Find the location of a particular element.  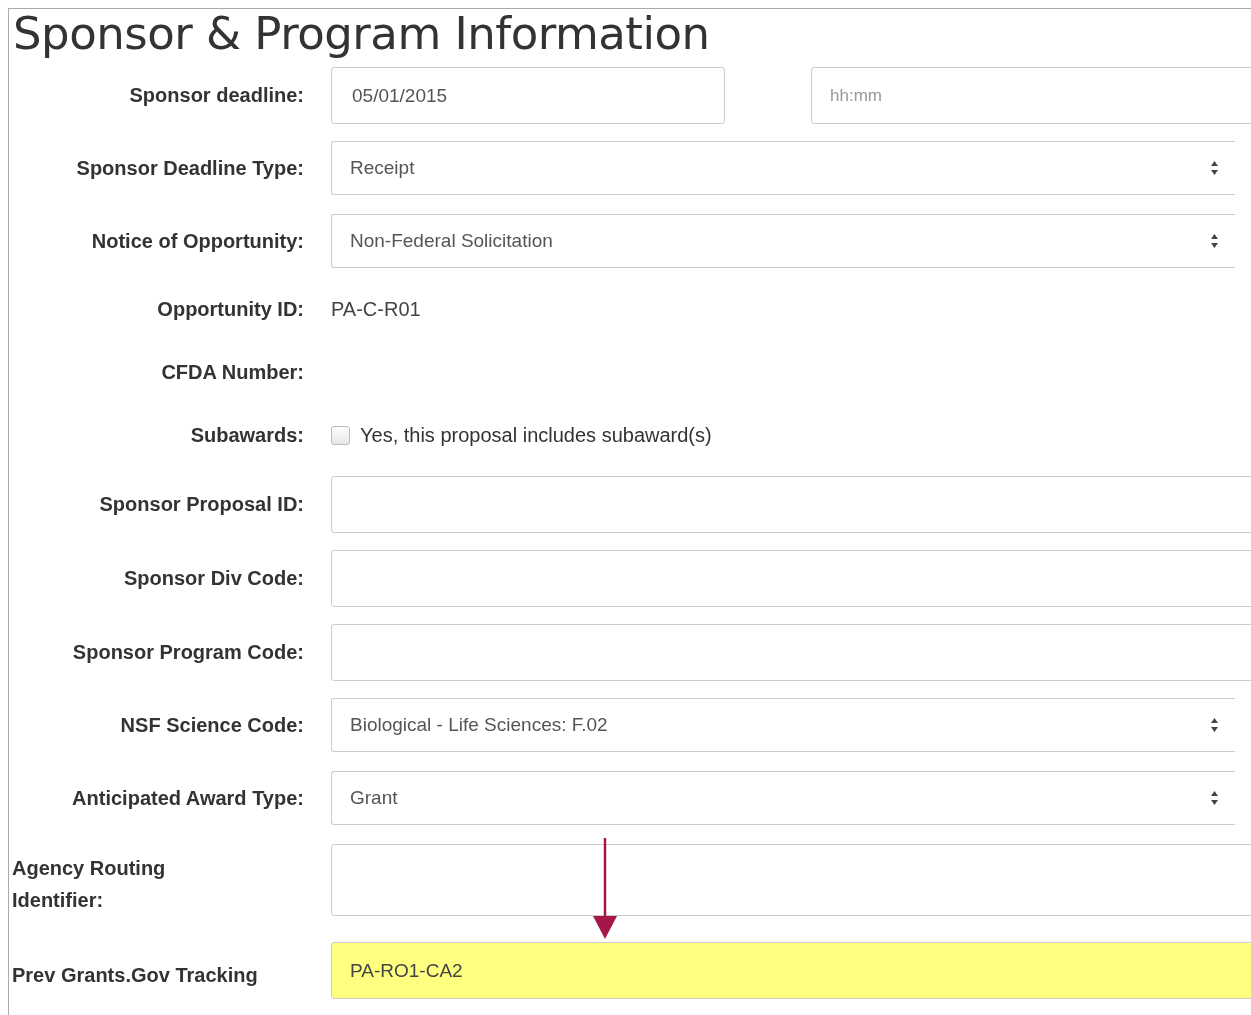

select-field: Receipt is located at coordinates (783, 168).